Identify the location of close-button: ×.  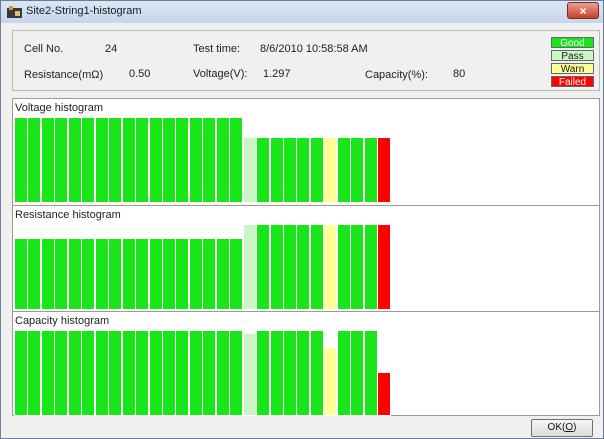
(583, 10).